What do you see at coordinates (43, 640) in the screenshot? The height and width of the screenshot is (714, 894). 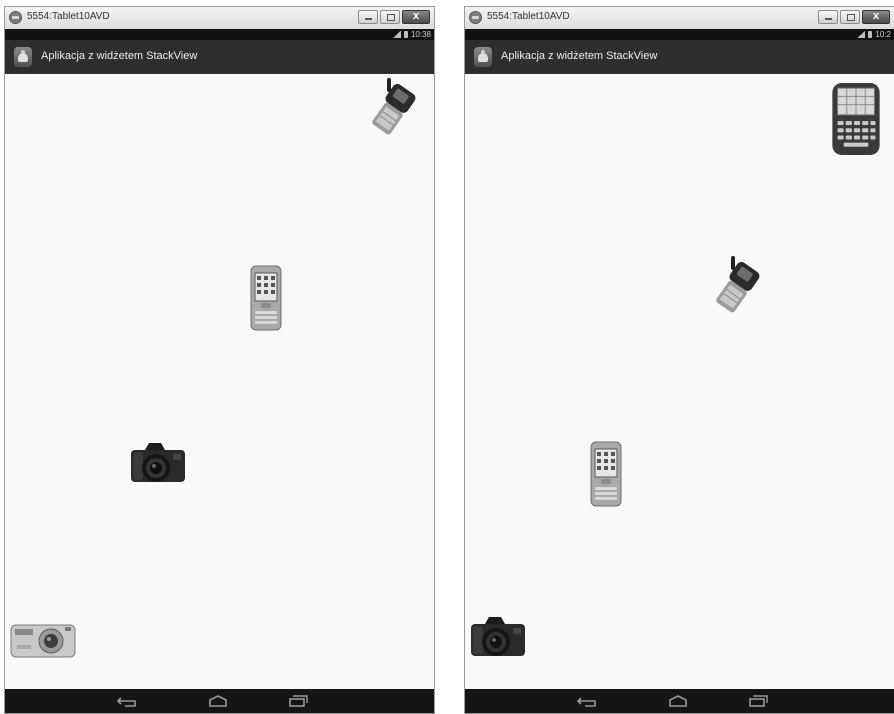 I see `compact-camera-image` at bounding box center [43, 640].